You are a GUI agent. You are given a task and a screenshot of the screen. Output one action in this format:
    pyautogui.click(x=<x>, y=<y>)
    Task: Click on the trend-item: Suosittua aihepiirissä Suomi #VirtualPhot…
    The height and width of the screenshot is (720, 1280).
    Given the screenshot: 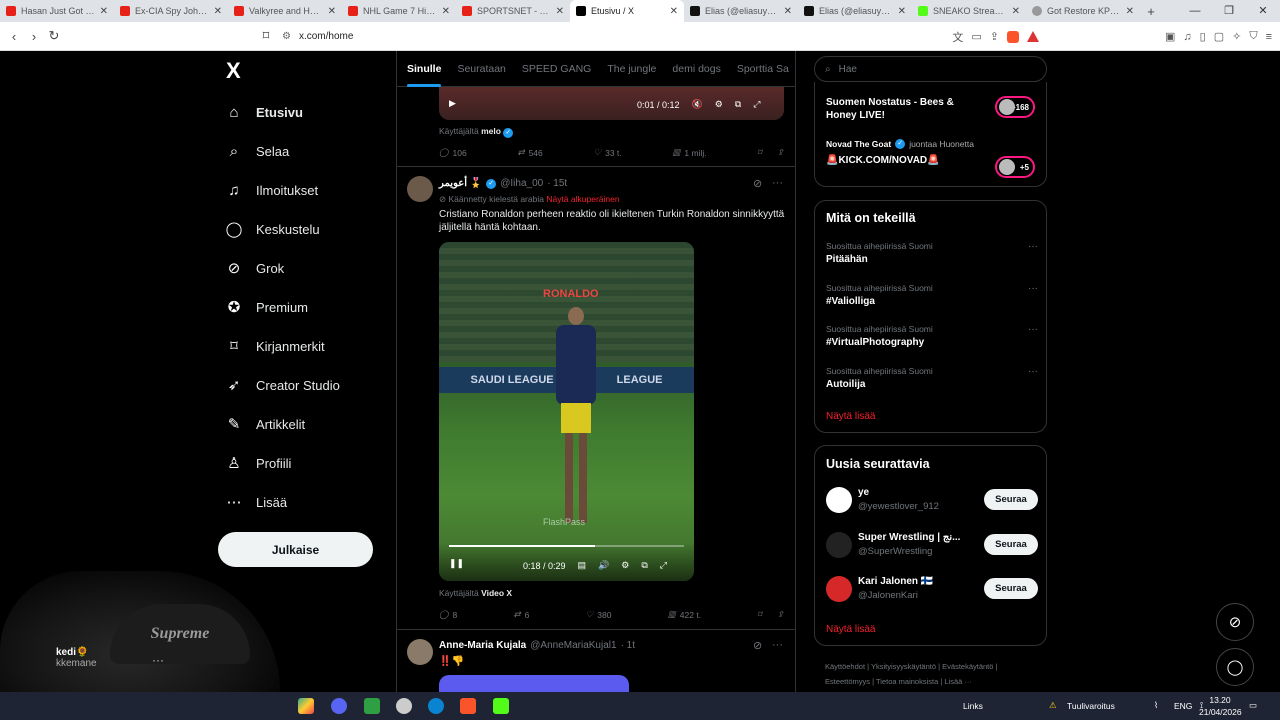 What is the action you would take?
    pyautogui.click(x=932, y=336)
    